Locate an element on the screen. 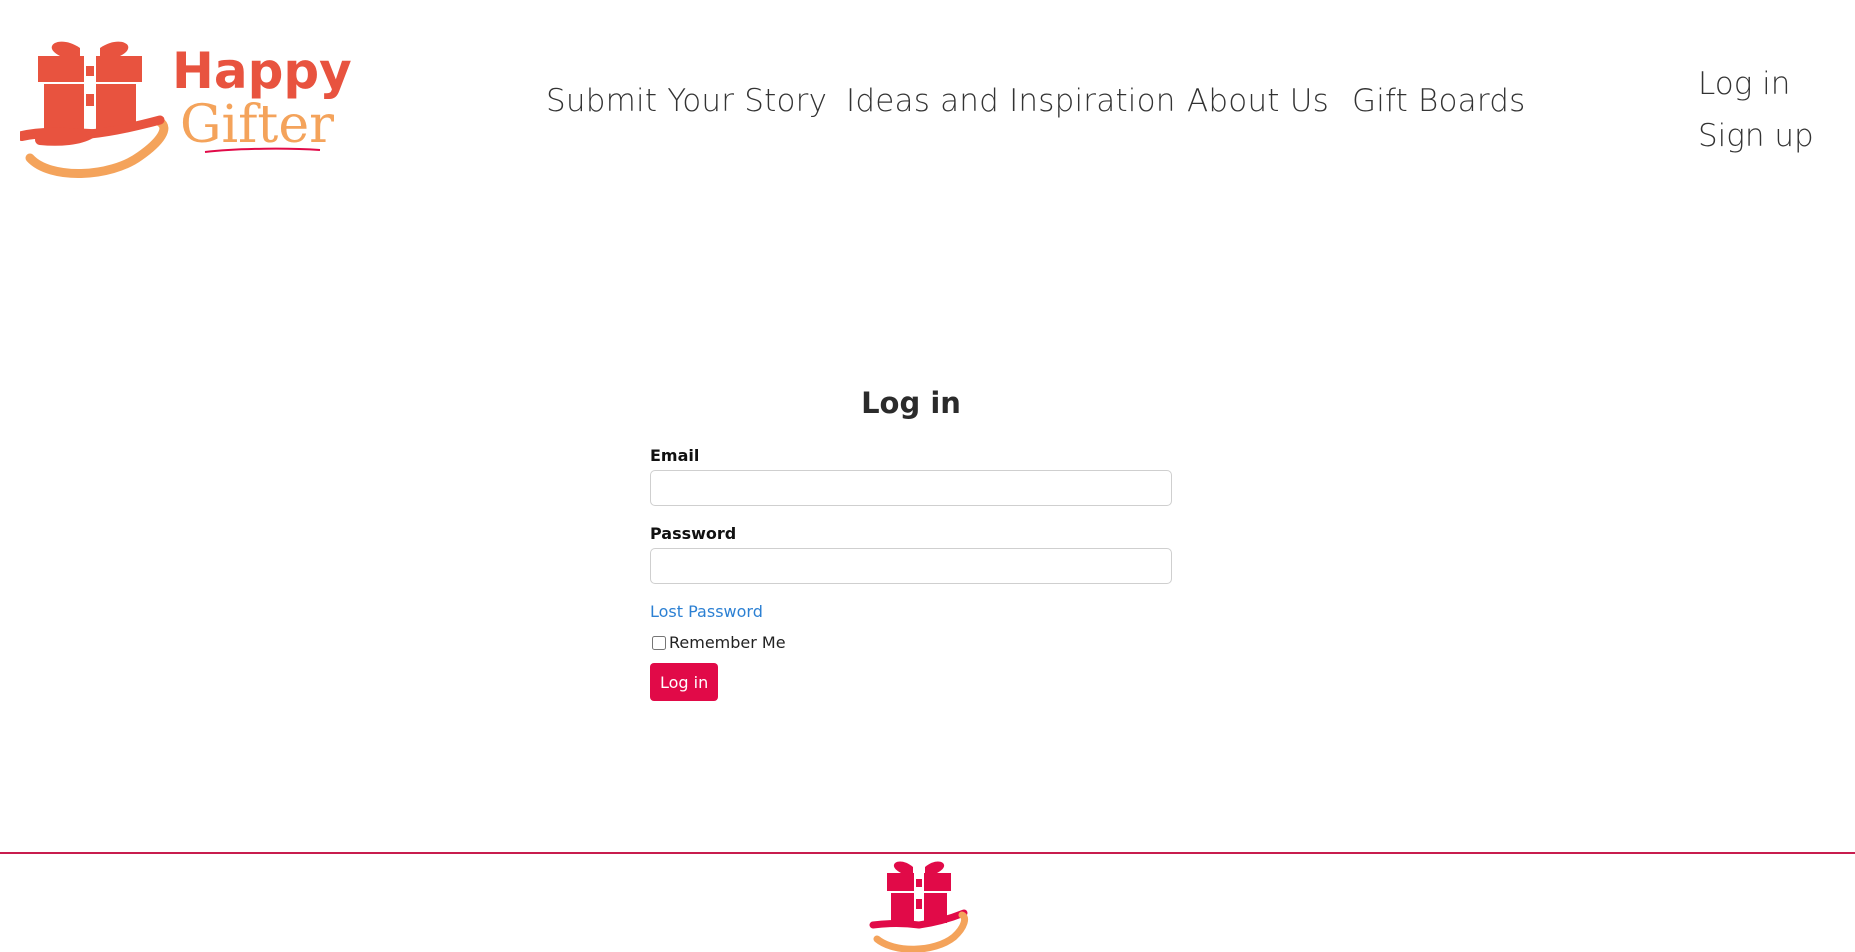  nav-about-us: About Us is located at coordinates (1258, 101).